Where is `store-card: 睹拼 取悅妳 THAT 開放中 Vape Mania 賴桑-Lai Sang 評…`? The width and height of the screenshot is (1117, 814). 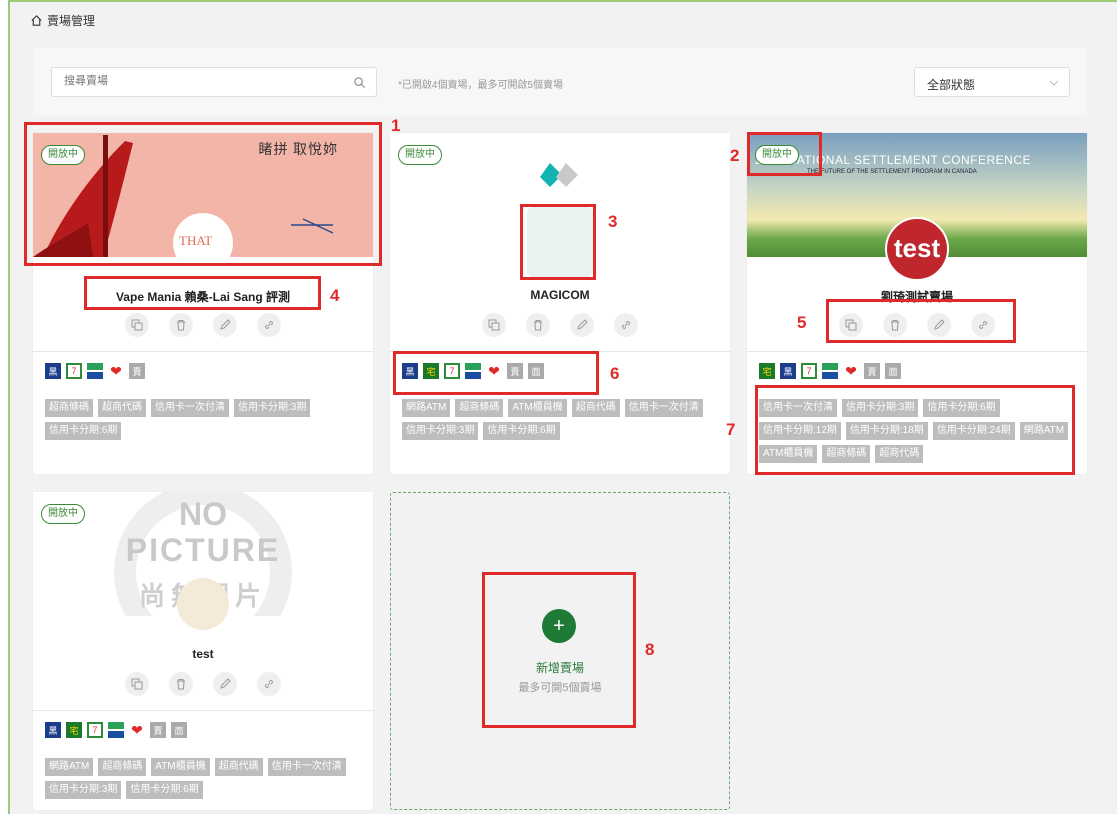 store-card: 睹拼 取悅妳 THAT 開放中 Vape Mania 賴桑-Lai Sang 評… is located at coordinates (203, 303).